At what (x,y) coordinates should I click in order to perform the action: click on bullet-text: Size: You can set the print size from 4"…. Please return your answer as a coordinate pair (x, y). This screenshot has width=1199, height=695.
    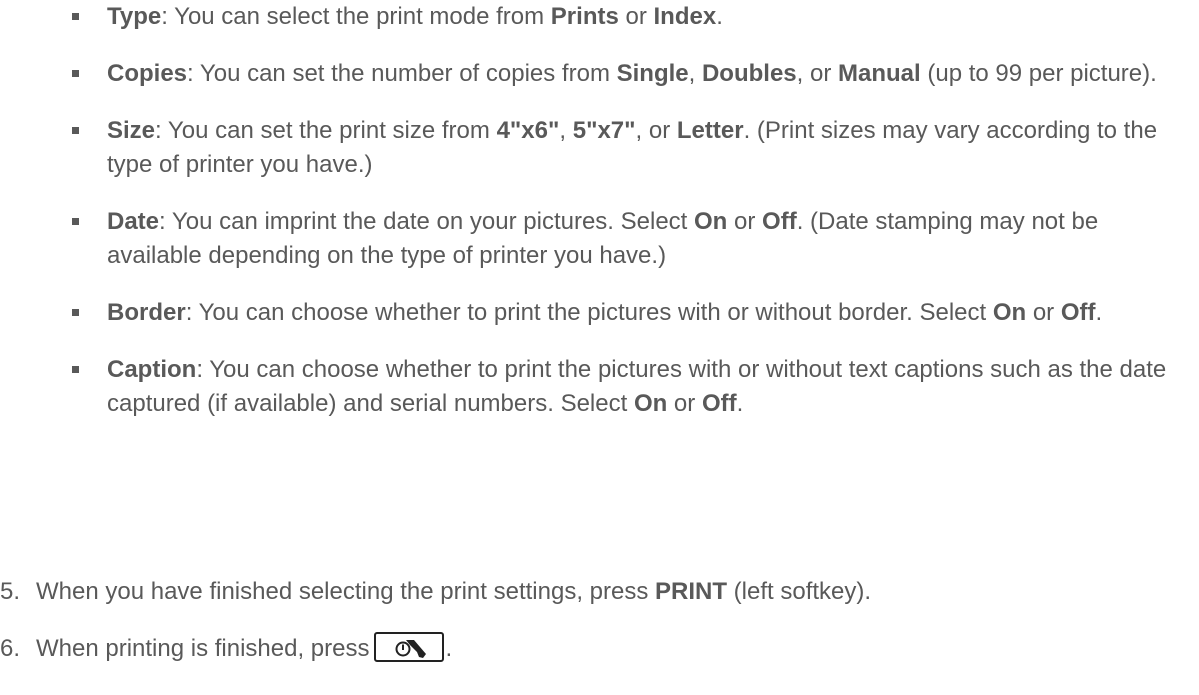
    Looking at the image, I should click on (644, 148).